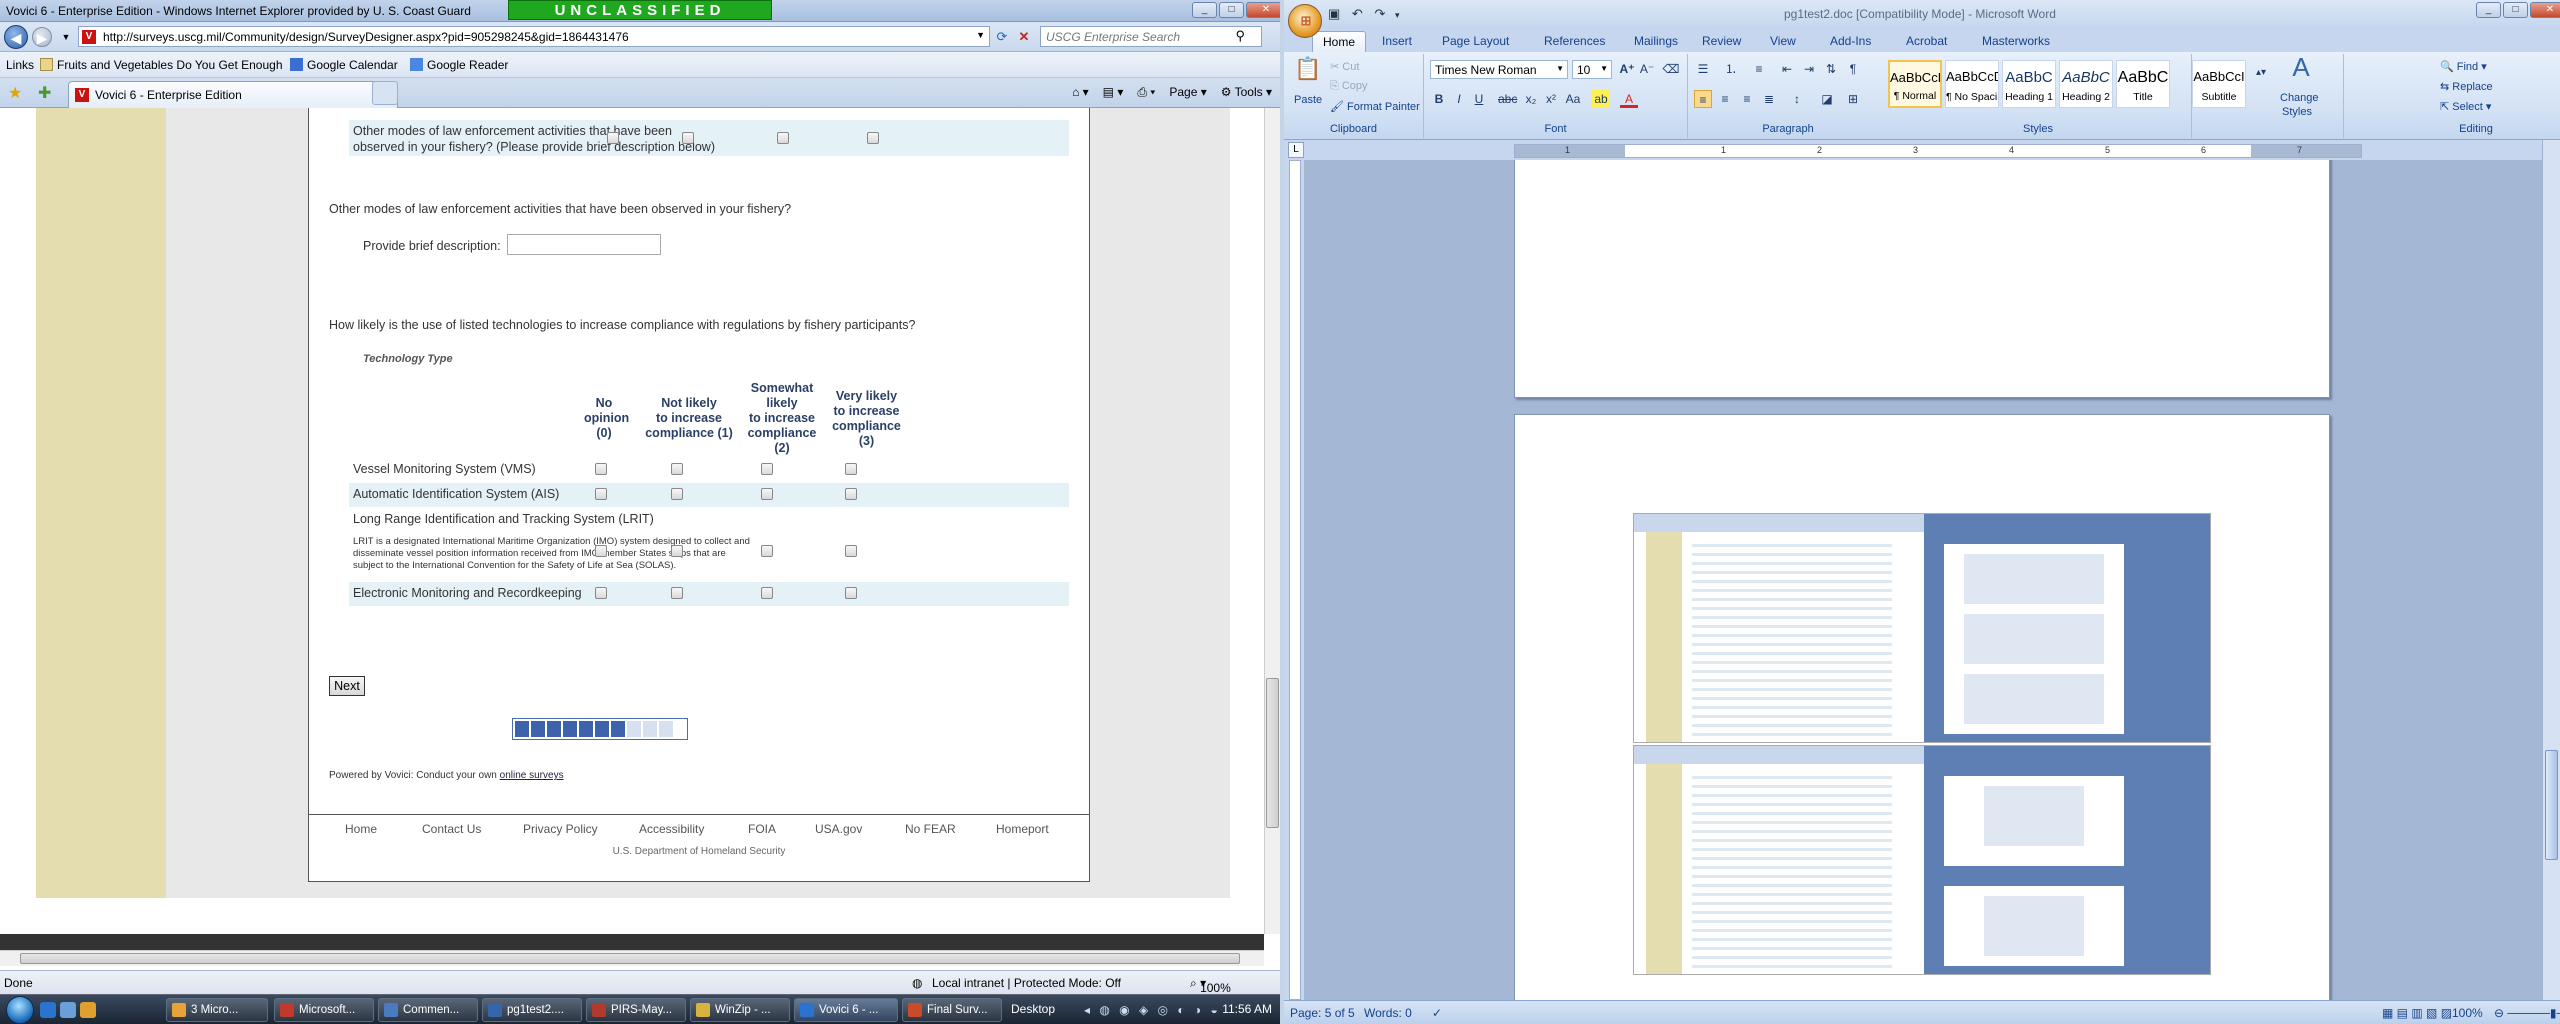 The width and height of the screenshot is (2560, 1024). What do you see at coordinates (1601, 99) in the screenshot?
I see `highlight-icon: ab` at bounding box center [1601, 99].